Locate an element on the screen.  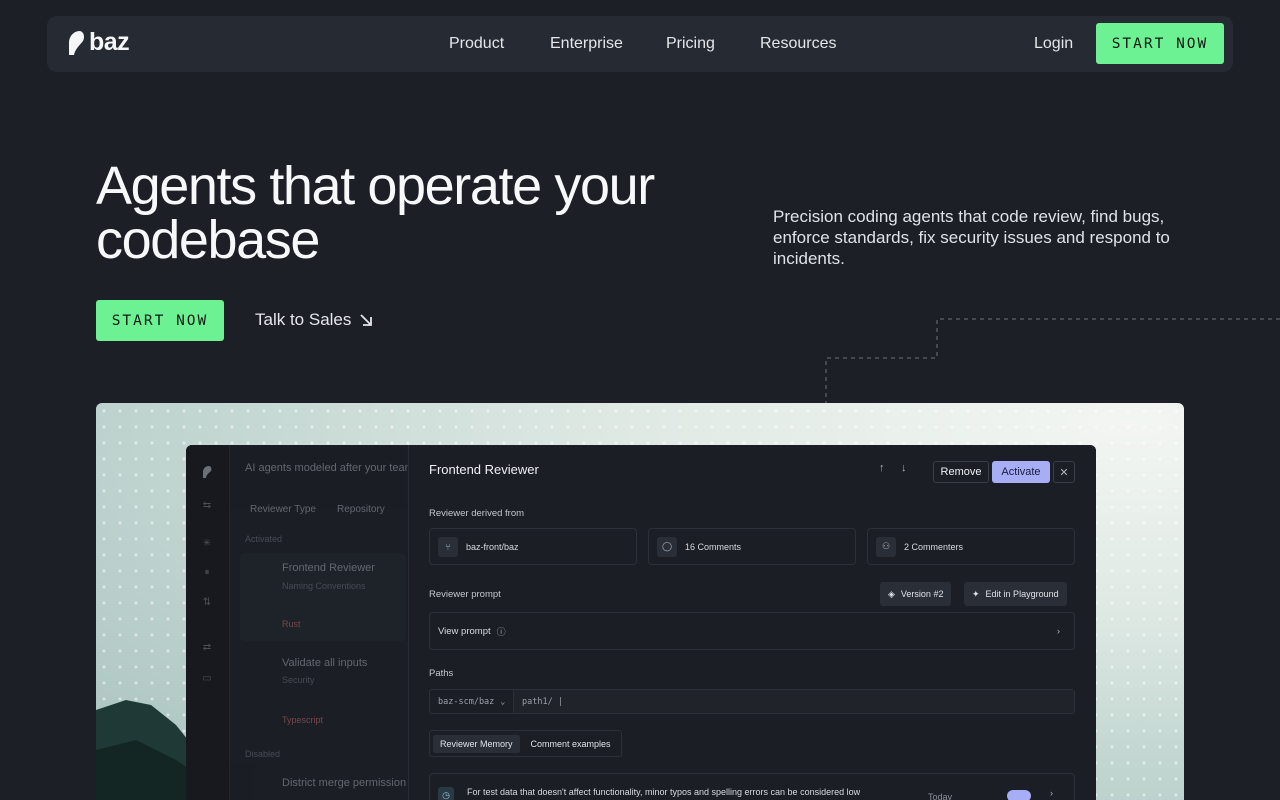
source-comments-label: 16 Comments is located at coordinates (713, 546).